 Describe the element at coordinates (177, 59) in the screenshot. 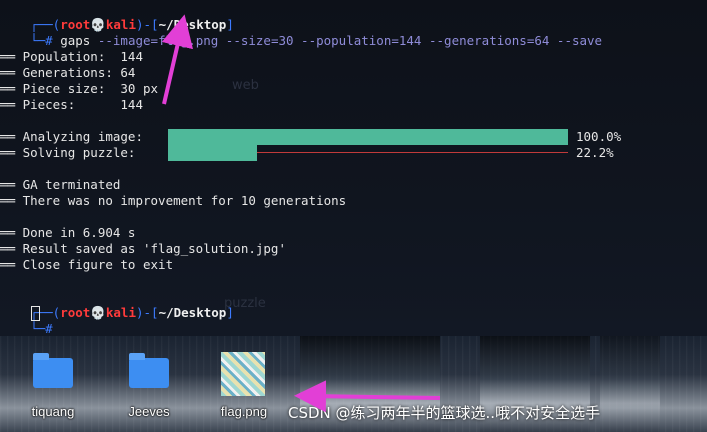

I see `arrow-to-command` at that location.